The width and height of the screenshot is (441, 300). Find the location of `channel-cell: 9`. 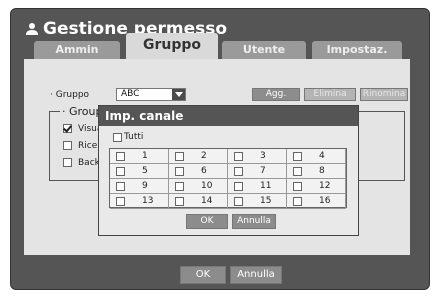

channel-cell: 9 is located at coordinates (139, 186).